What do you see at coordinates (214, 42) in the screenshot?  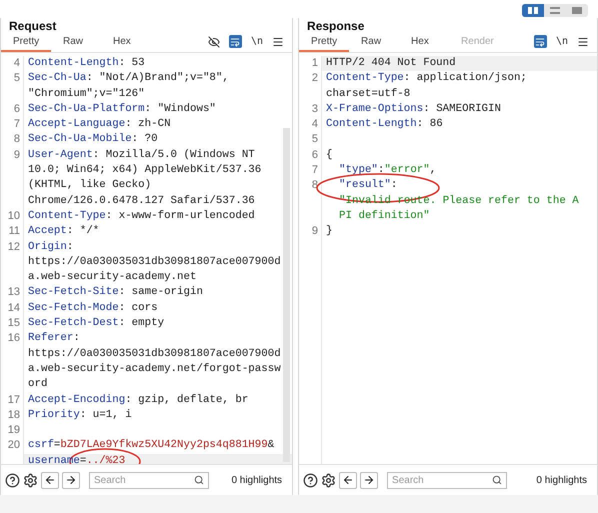 I see `eye-slash-icon` at bounding box center [214, 42].